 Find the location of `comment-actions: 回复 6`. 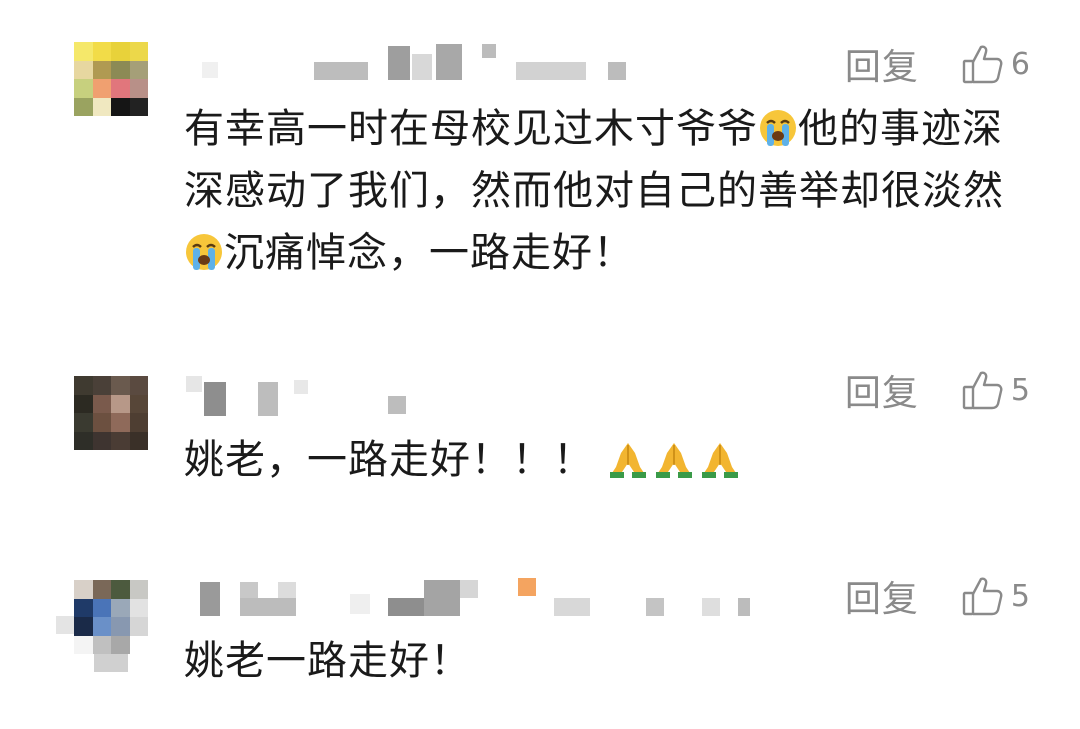

comment-actions: 回复 6 is located at coordinates (937, 64).